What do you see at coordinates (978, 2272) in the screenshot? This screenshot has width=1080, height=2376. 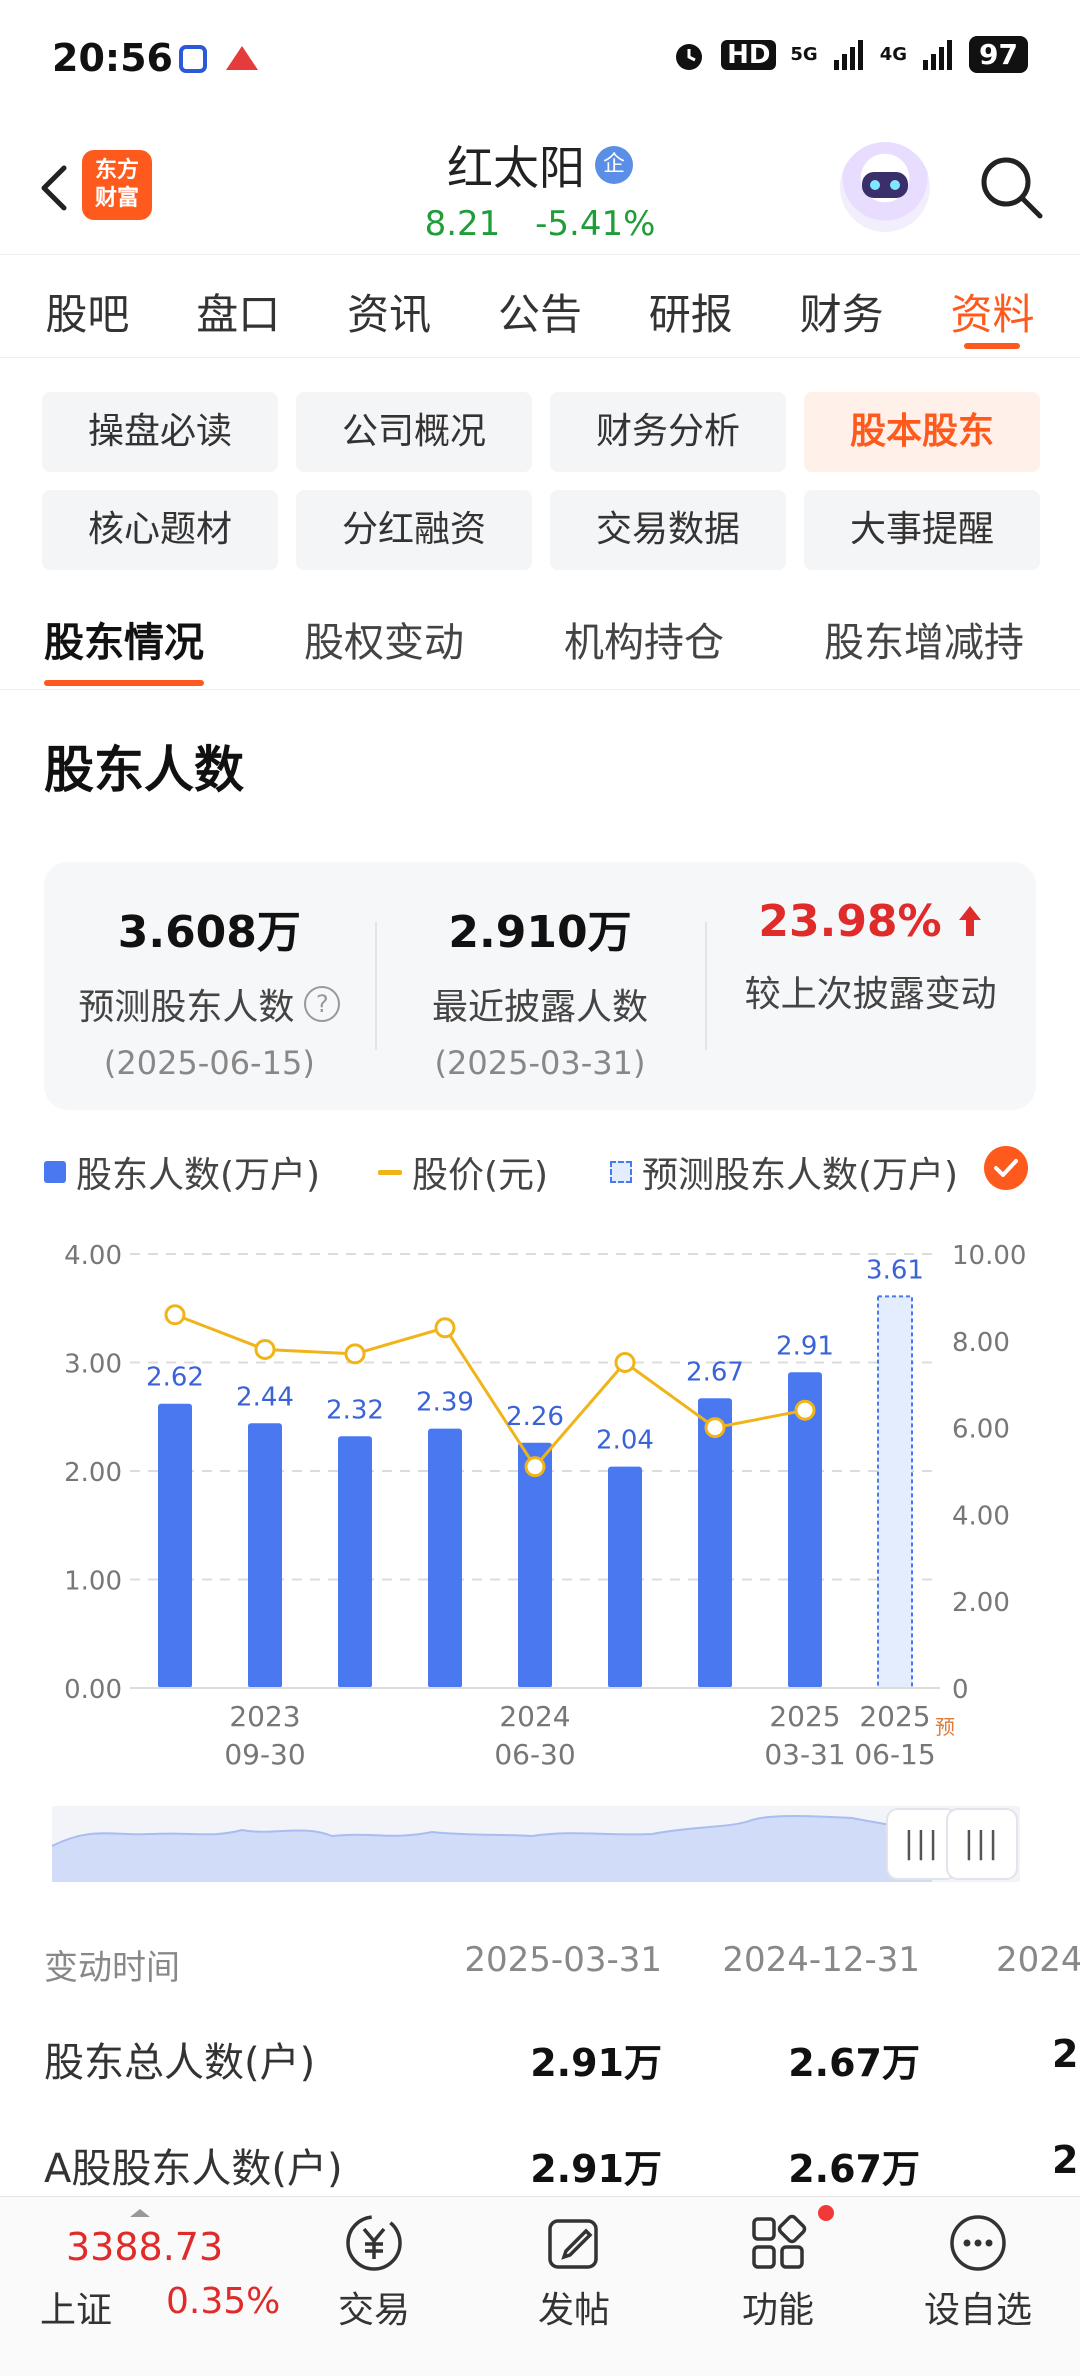 I see `nav-add-watchlist: 设自选` at bounding box center [978, 2272].